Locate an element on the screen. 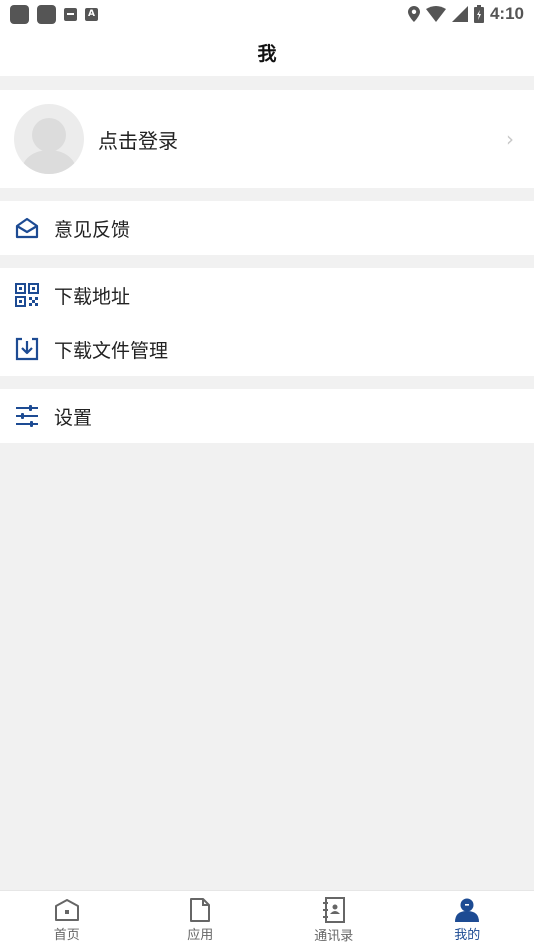  page-title: 我 is located at coordinates (267, 53).